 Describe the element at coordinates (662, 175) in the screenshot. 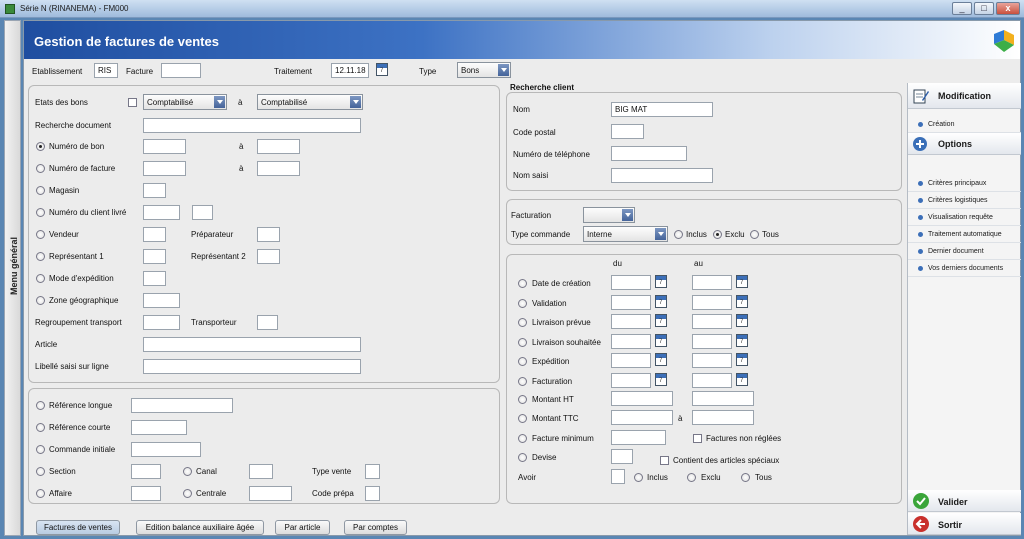

I see `nom-saisi-input` at that location.